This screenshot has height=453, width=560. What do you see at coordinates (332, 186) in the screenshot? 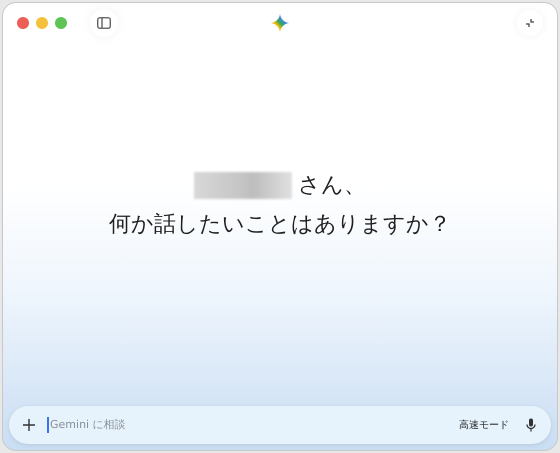
I see `greeting-text: さん、` at bounding box center [332, 186].